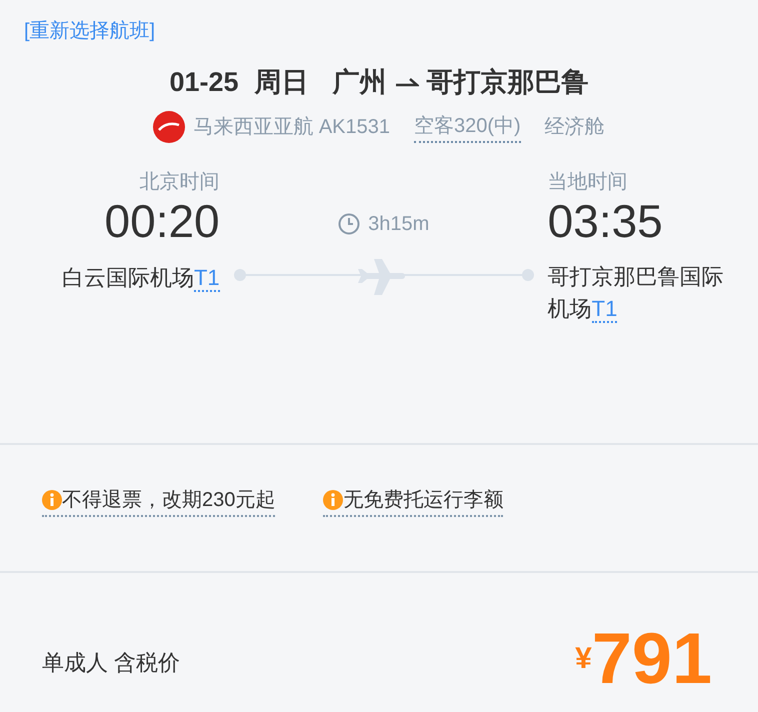  I want to click on destination-city: 哥打京那巴鲁, so click(507, 82).